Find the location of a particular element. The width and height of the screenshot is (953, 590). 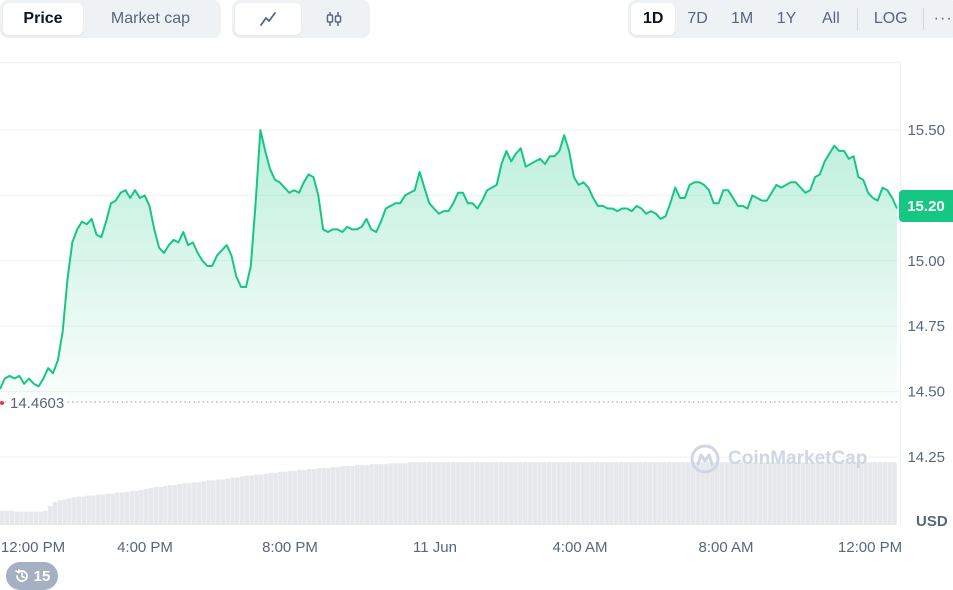

watermark-text: CoinMarketCap is located at coordinates (798, 458).